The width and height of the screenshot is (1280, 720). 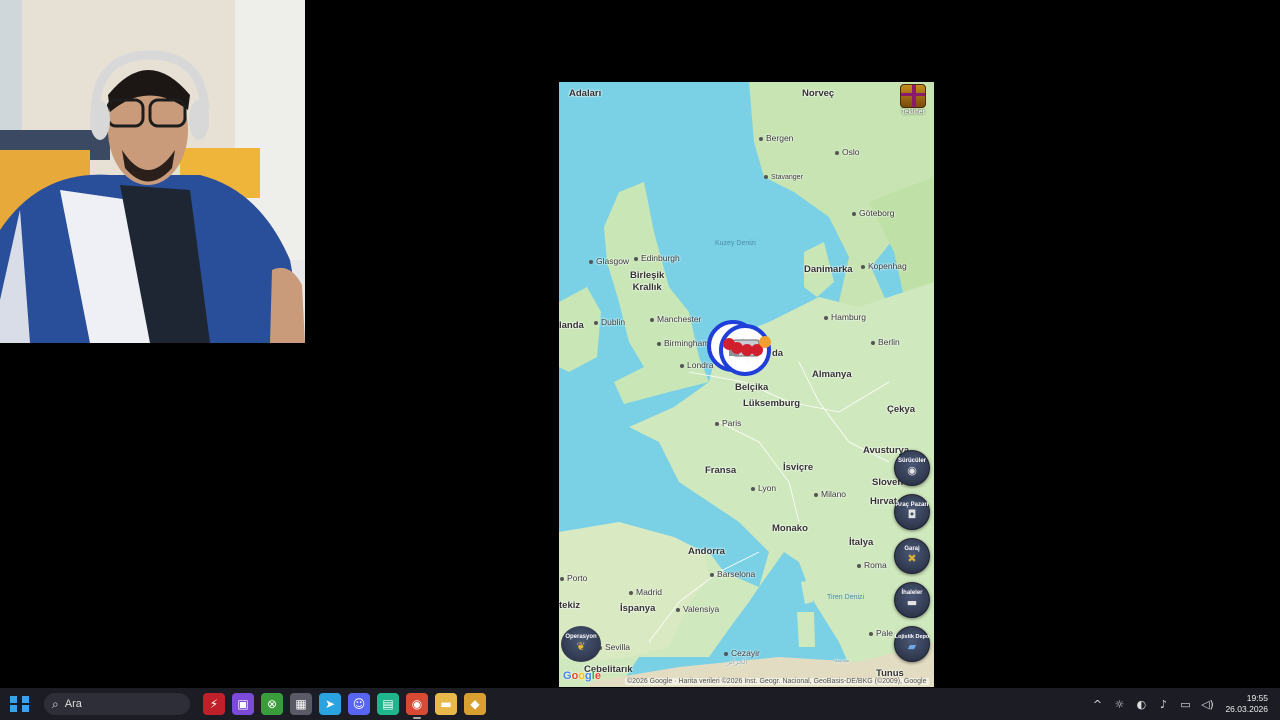 What do you see at coordinates (1185, 704) in the screenshot?
I see `network-icon: ▭` at bounding box center [1185, 704].